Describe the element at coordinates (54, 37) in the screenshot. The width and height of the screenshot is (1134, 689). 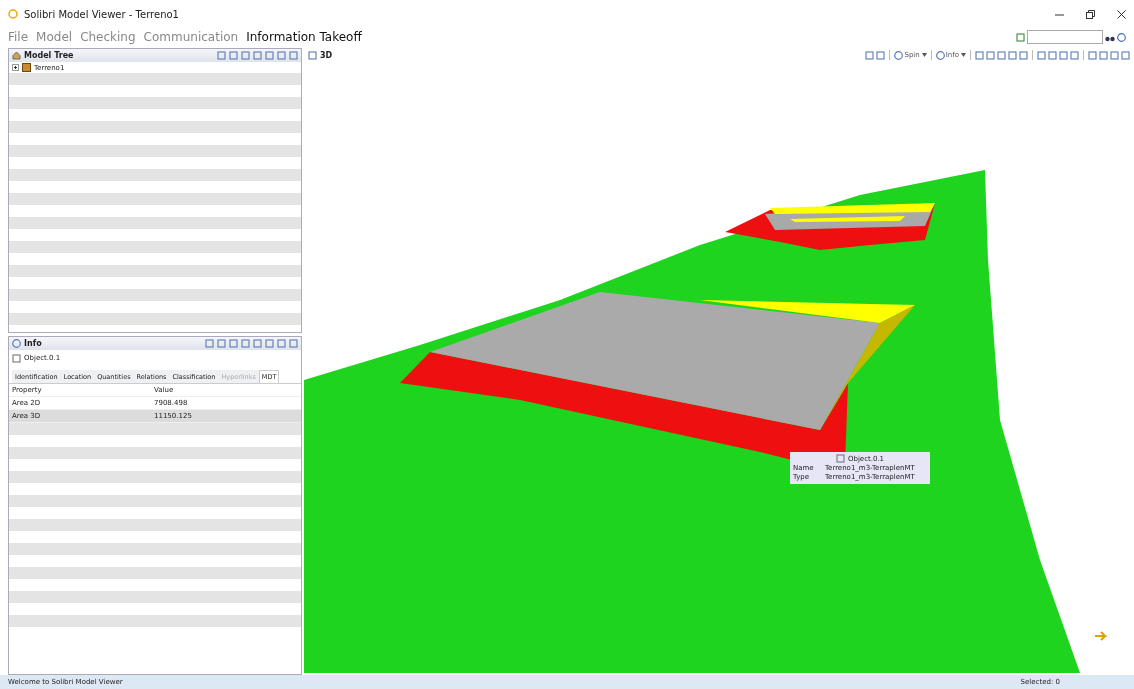
I see `menu-item: Model` at that location.